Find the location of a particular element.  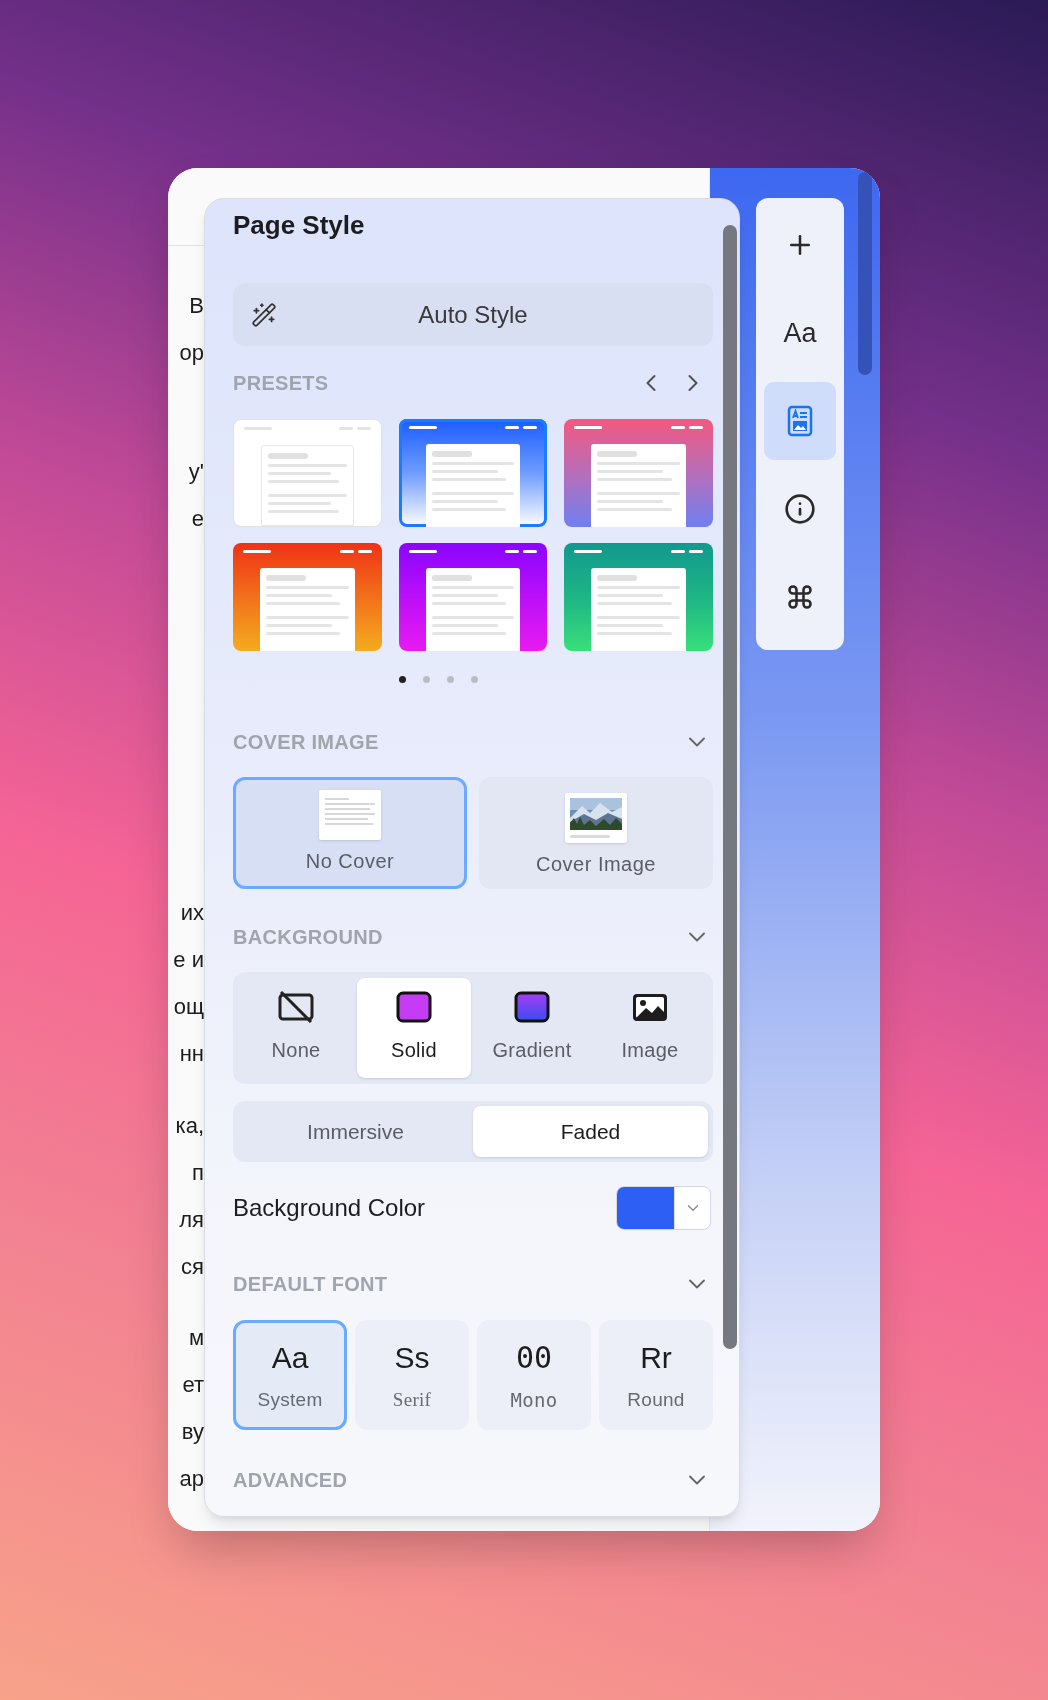

section-heading: COVER IMAGE is located at coordinates (306, 742).